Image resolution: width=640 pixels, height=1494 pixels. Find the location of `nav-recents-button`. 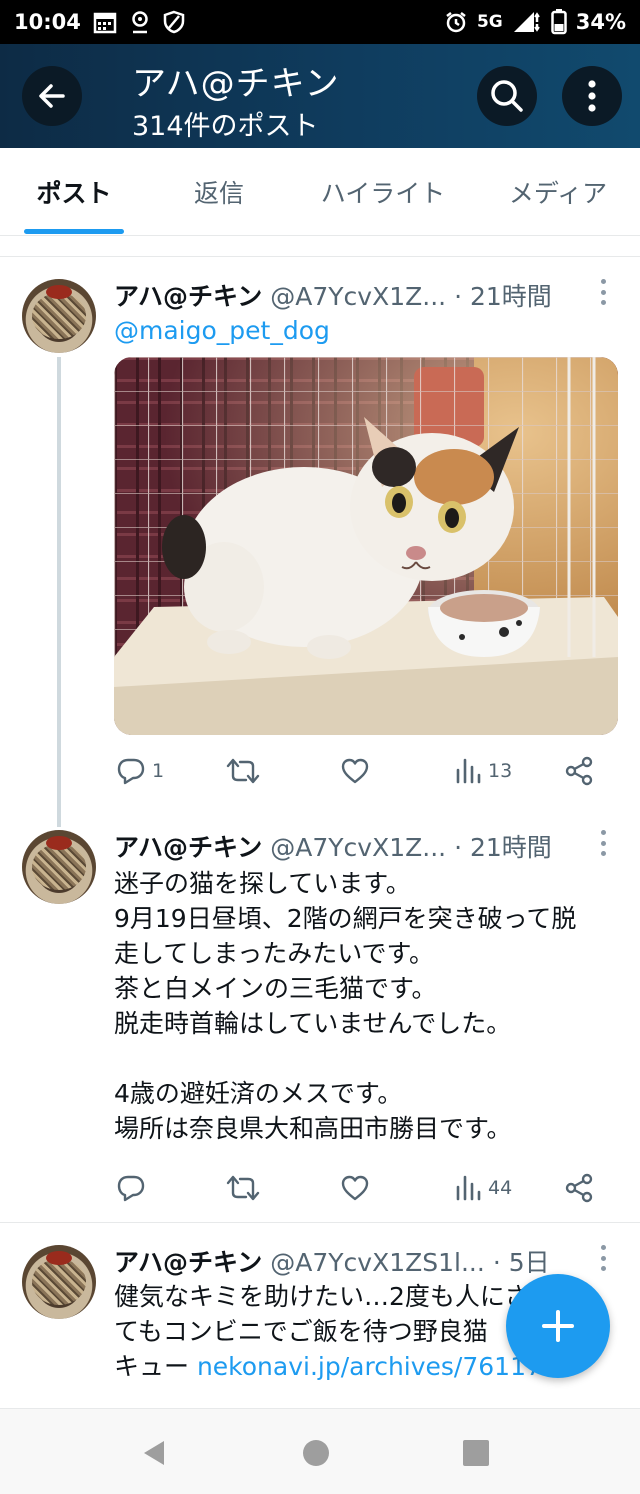

nav-recents-button is located at coordinates (476, 1453).